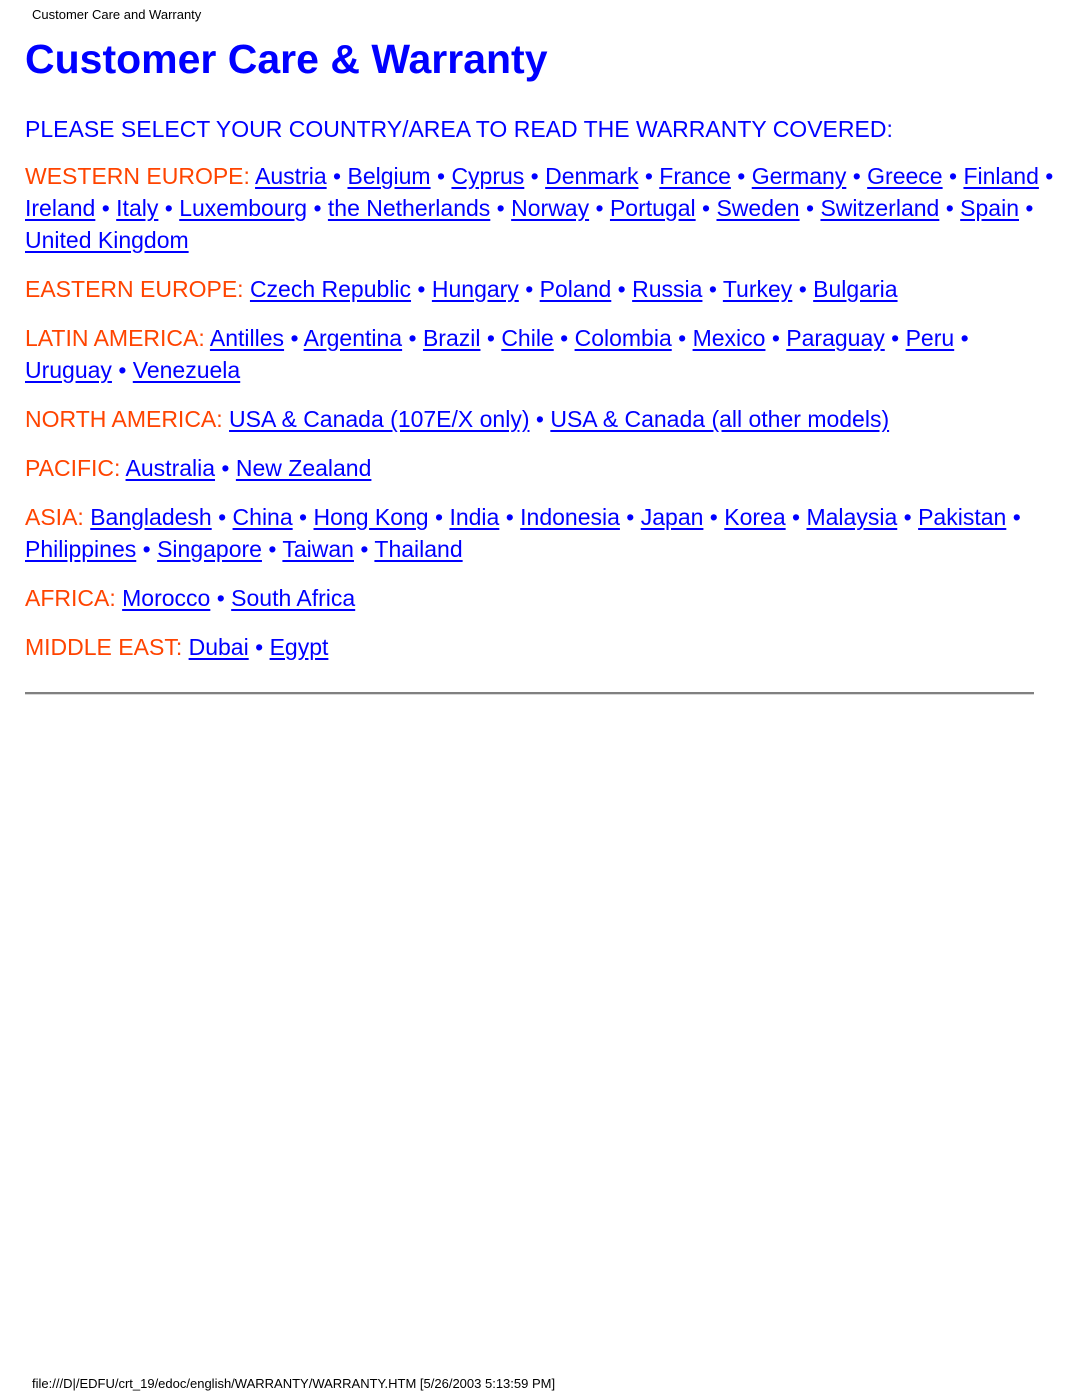 This screenshot has width=1080, height=1397. I want to click on region-label: MIDDLE EAST:, so click(104, 647).